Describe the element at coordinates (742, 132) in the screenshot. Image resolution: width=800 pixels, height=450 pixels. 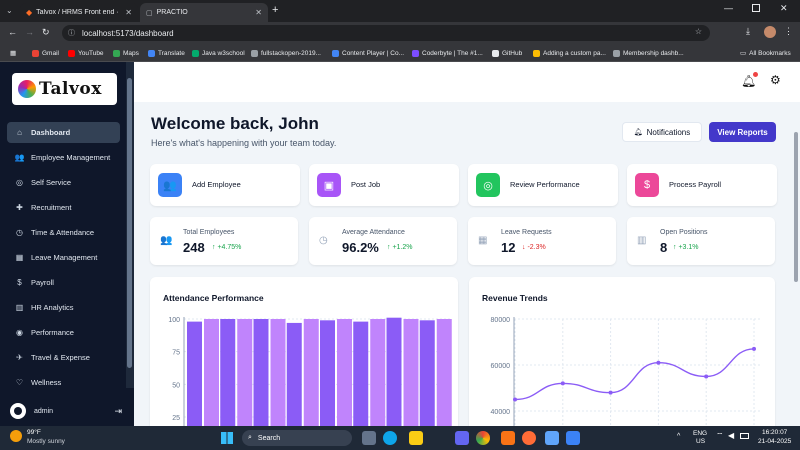
I see `view-reports-button: View Reports` at that location.